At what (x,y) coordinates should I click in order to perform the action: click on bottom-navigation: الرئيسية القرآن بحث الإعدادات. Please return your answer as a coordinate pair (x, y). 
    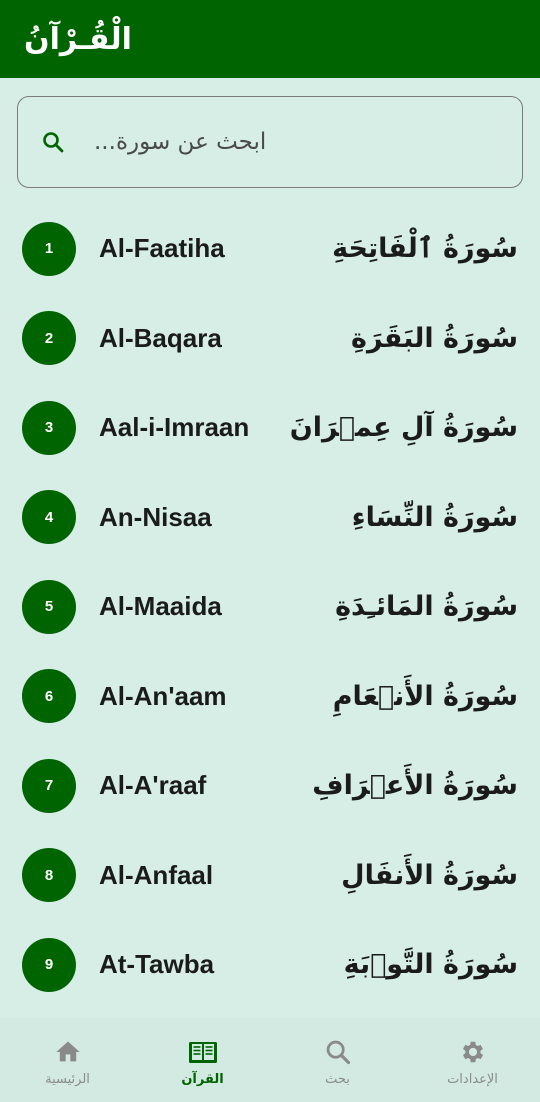
    Looking at the image, I should click on (270, 1060).